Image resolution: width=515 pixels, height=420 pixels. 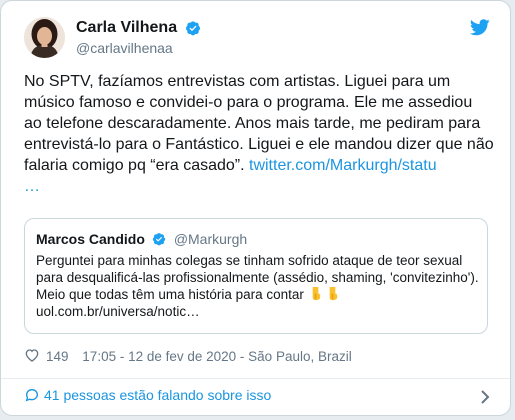 I want to click on conversation-link: 41 pessoas estão falando sobre isso, so click(x=257, y=398).